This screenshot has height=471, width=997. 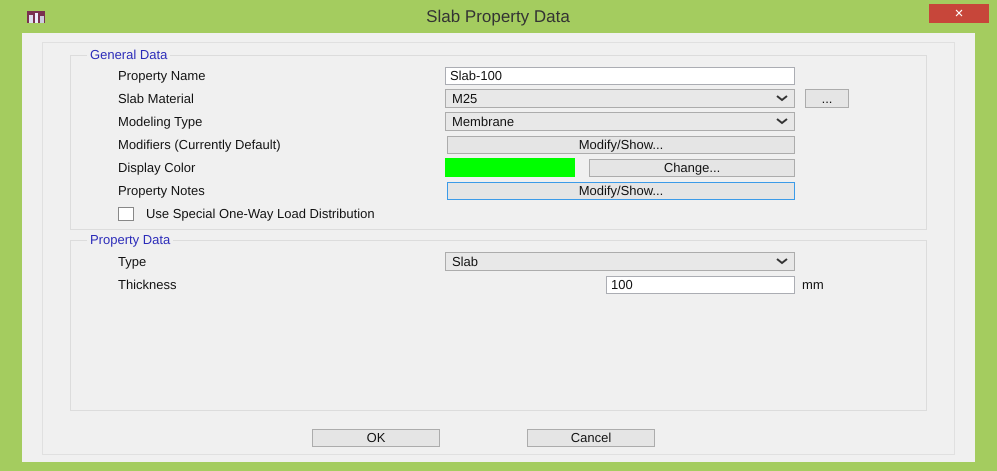 I want to click on close-button: ×, so click(x=959, y=13).